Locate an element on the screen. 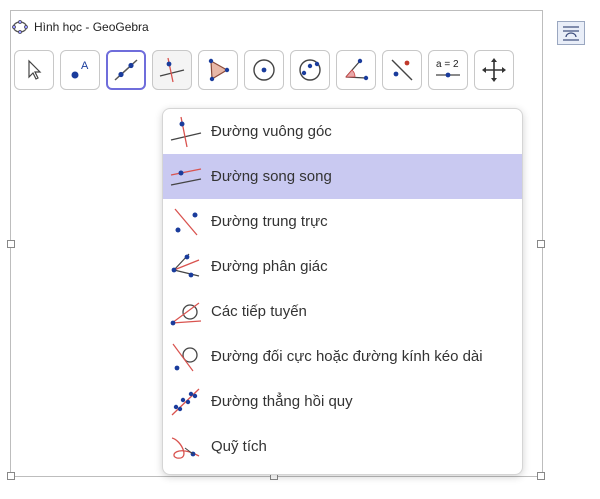 This screenshot has width=600, height=499. menu-item-label: Đường đối cực hoặc đường kính kéo dài is located at coordinates (347, 356).